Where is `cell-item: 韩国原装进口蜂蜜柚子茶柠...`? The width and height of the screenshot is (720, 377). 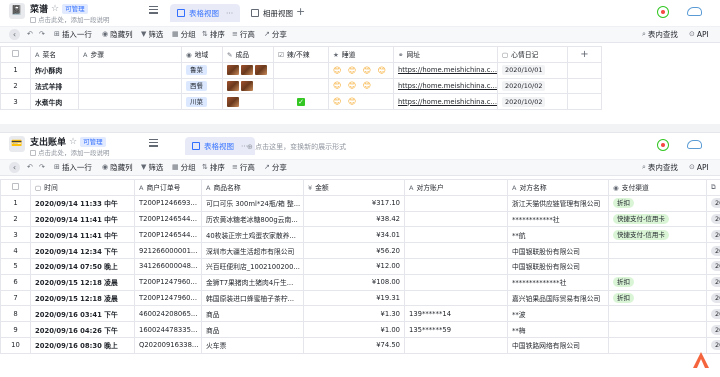 cell-item: 韩国原装进口蜂蜜柚子茶柠... is located at coordinates (252, 298).